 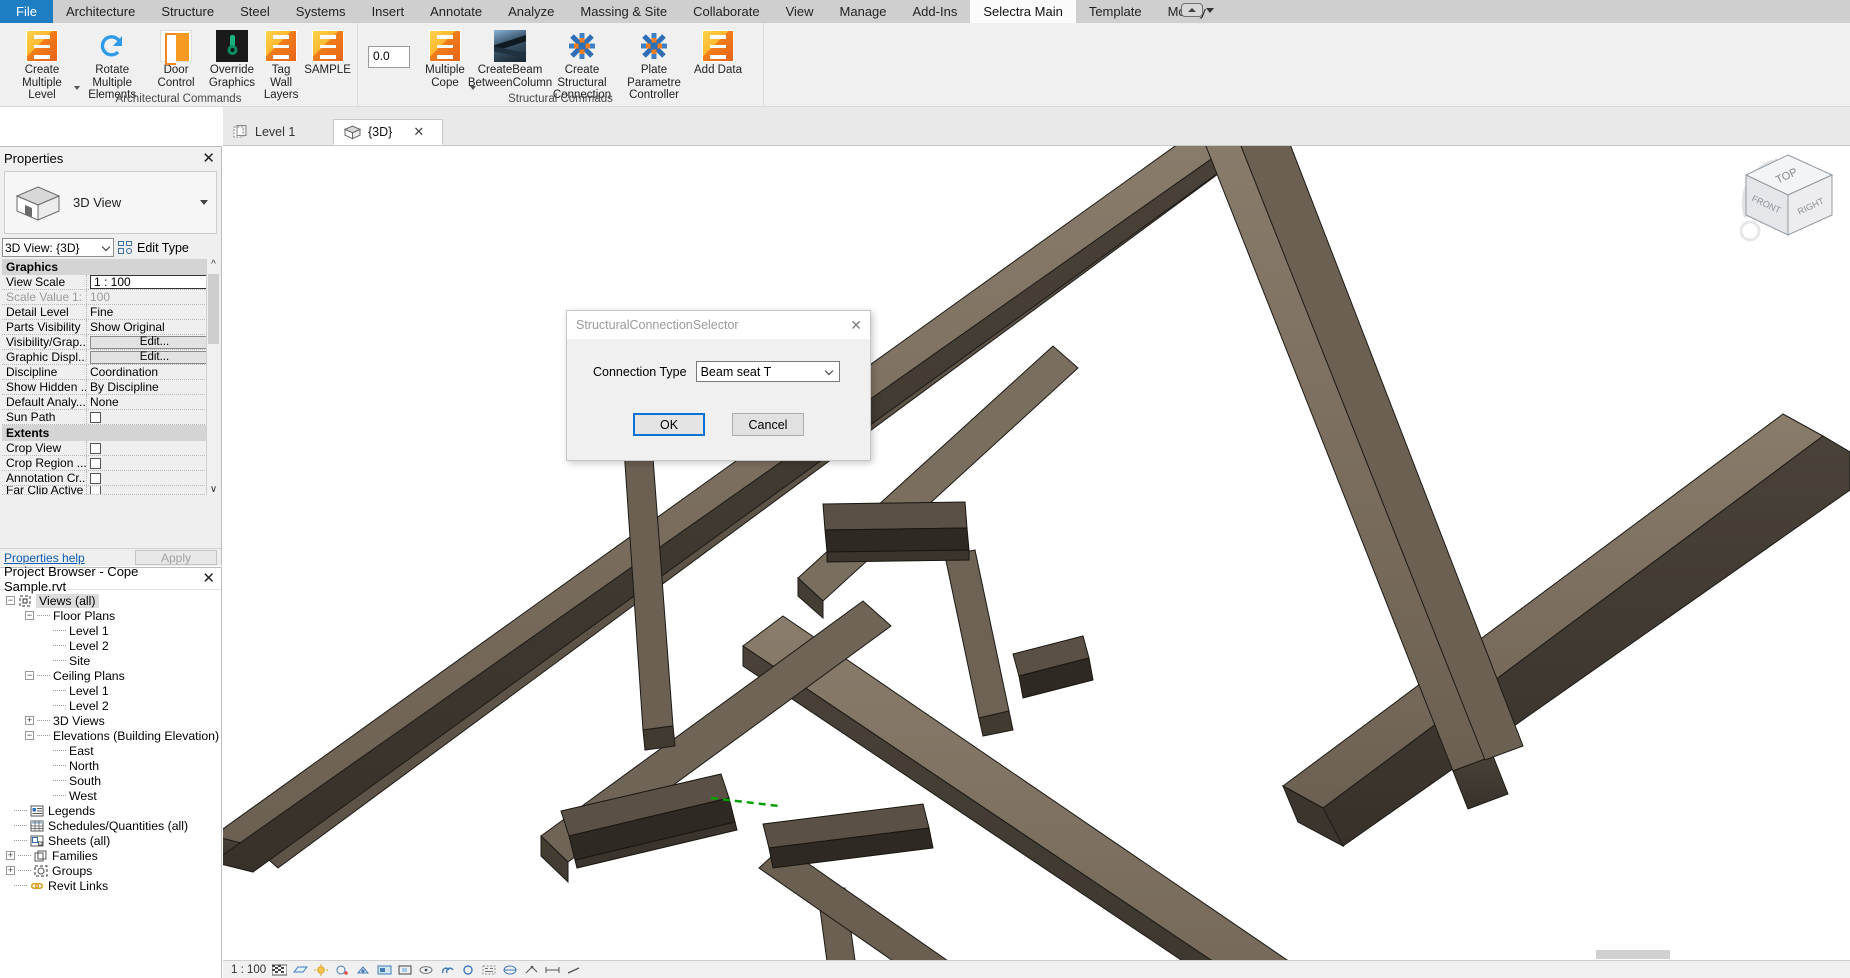 I want to click on tree-item-sheets: Sheets (all), so click(x=113, y=840).